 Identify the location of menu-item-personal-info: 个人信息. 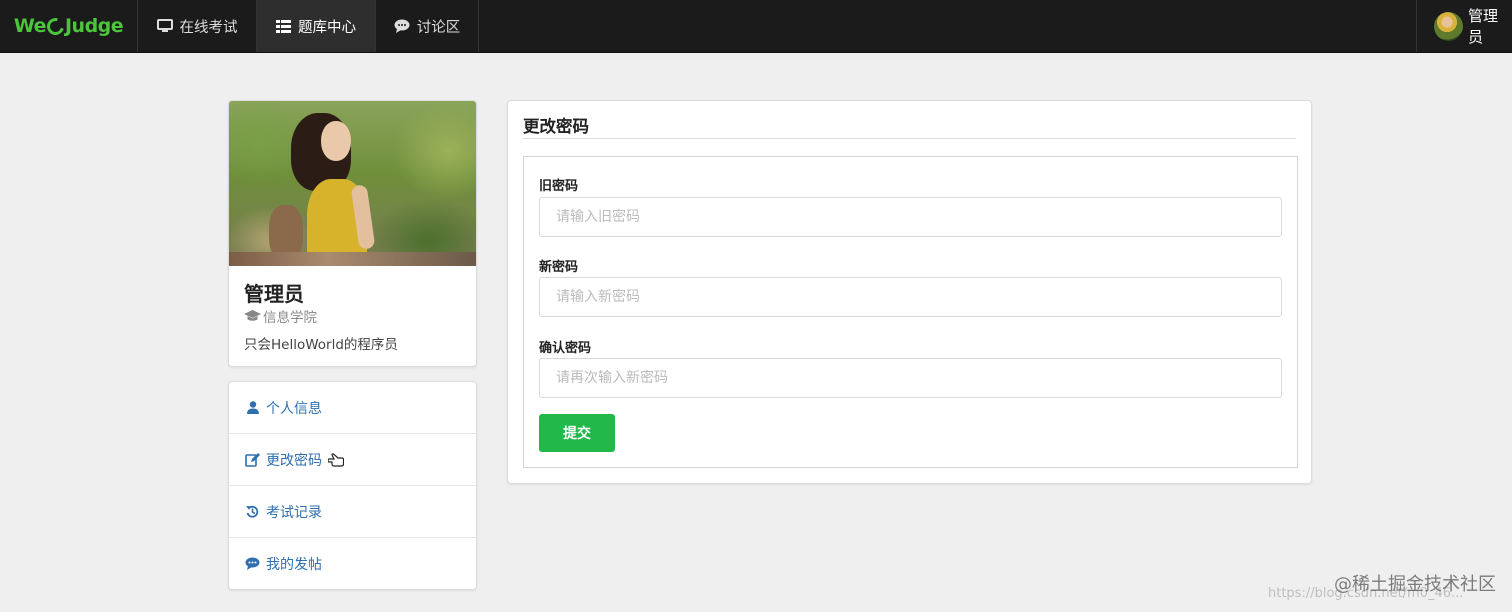
(352, 408).